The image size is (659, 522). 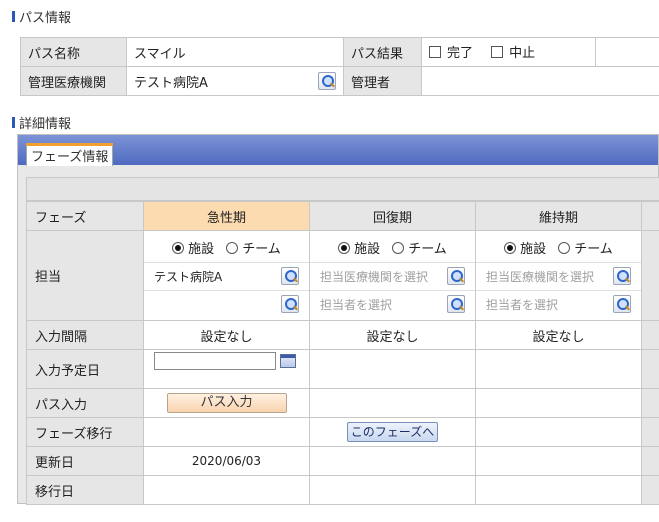 I want to click on transition-maintenance, so click(x=558, y=432).